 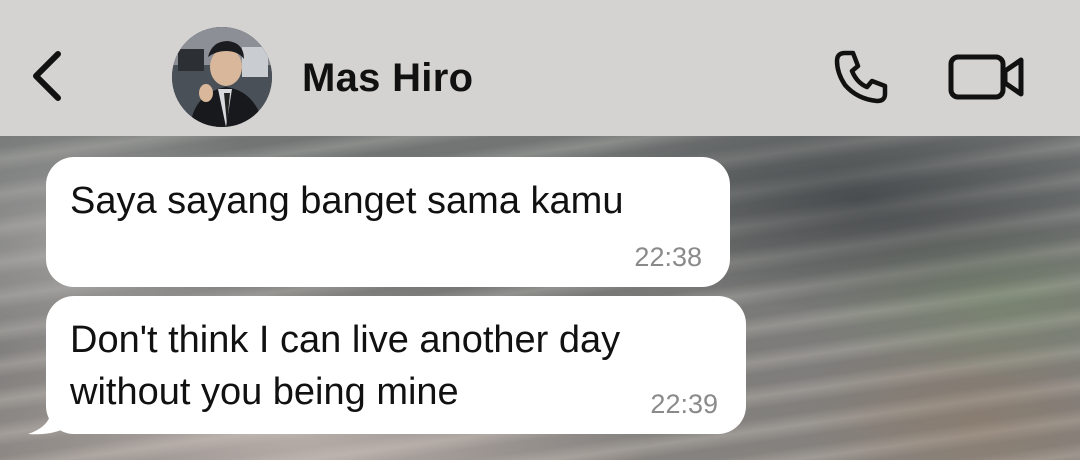 I want to click on message-timestamp: 22:38, so click(x=668, y=257).